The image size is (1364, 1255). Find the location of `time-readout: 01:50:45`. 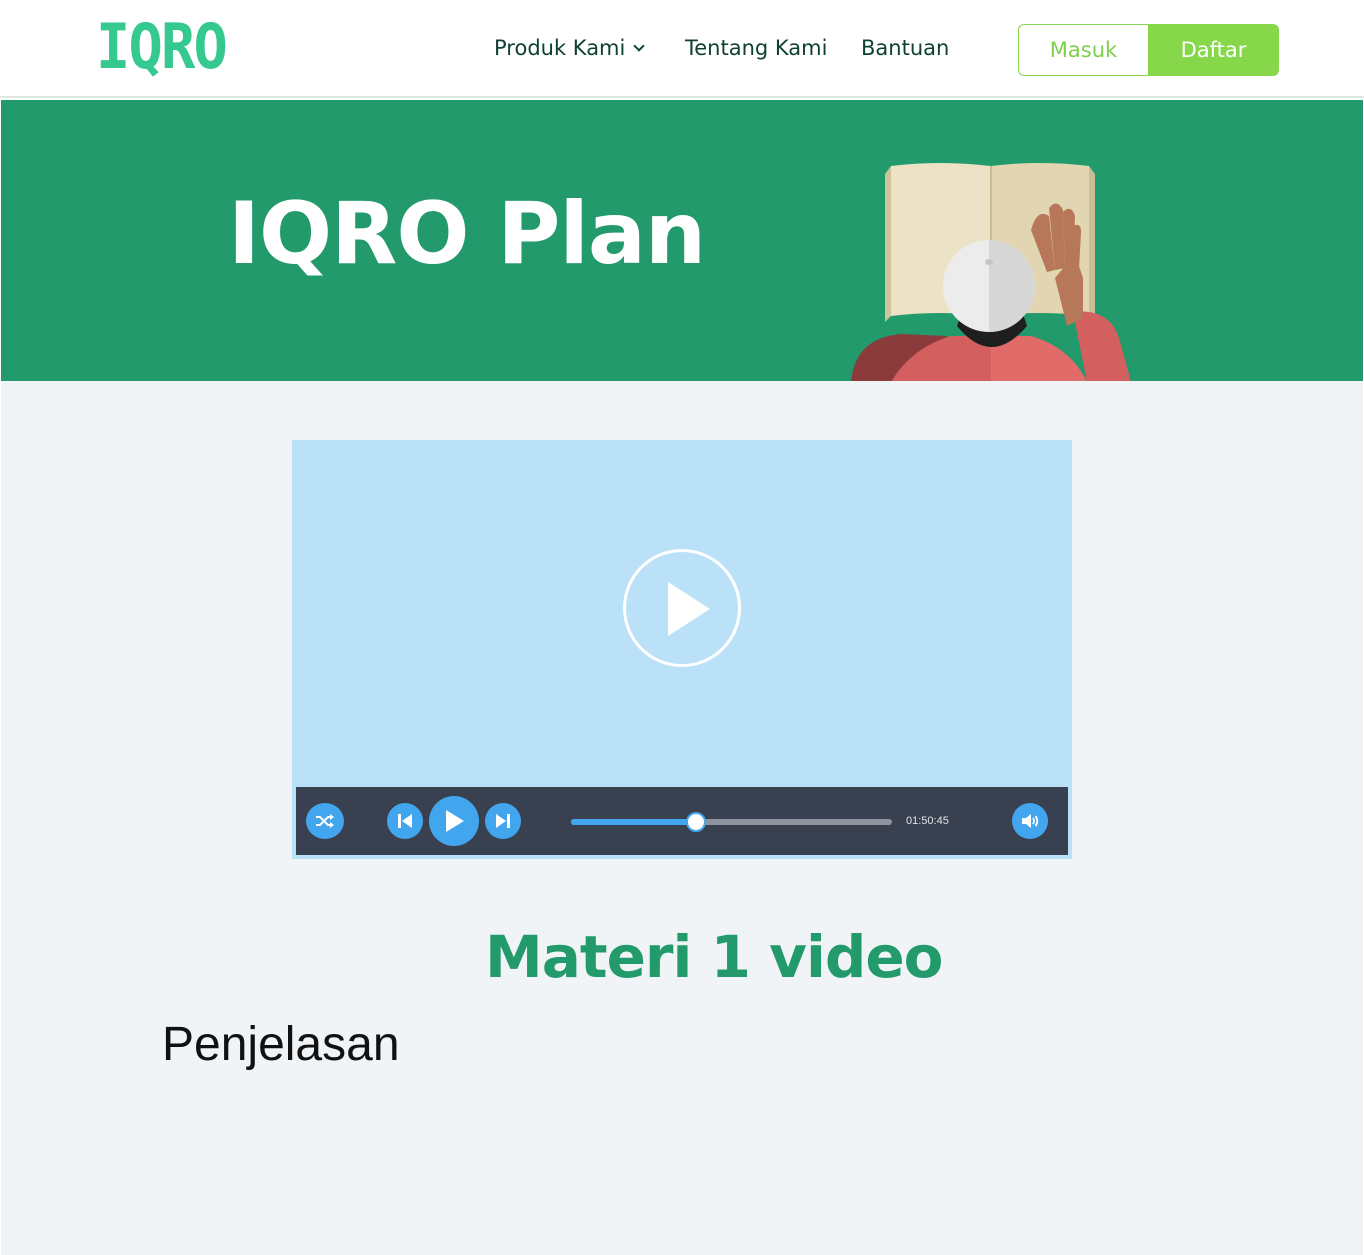

time-readout: 01:50:45 is located at coordinates (927, 821).